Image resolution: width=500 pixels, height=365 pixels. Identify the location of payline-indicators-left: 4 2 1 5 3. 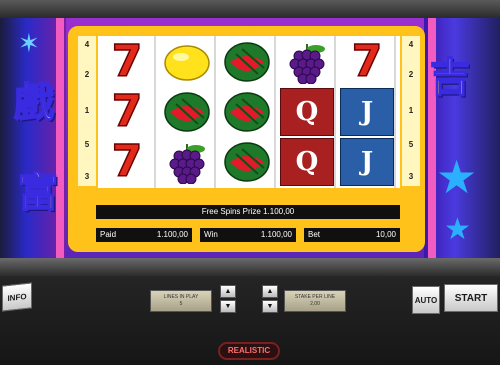
(87, 111).